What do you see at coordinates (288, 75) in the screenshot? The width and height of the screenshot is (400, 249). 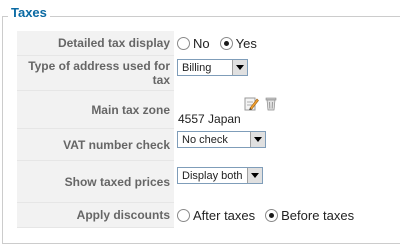 I see `row-value: Billing` at bounding box center [288, 75].